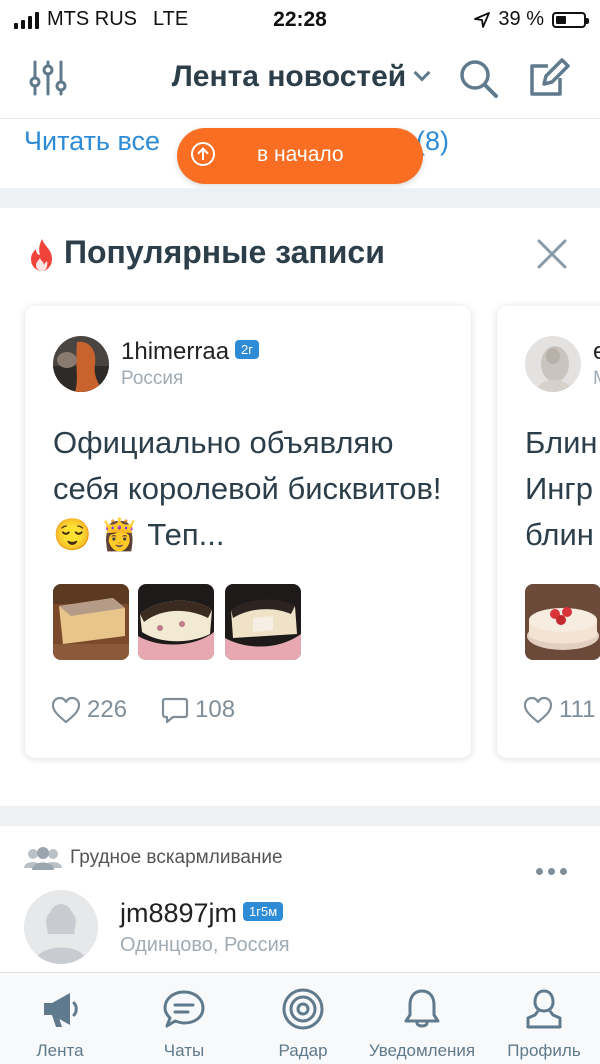 The height and width of the screenshot is (1064, 600). Describe the element at coordinates (175, 710) in the screenshot. I see `comment-icon` at that location.